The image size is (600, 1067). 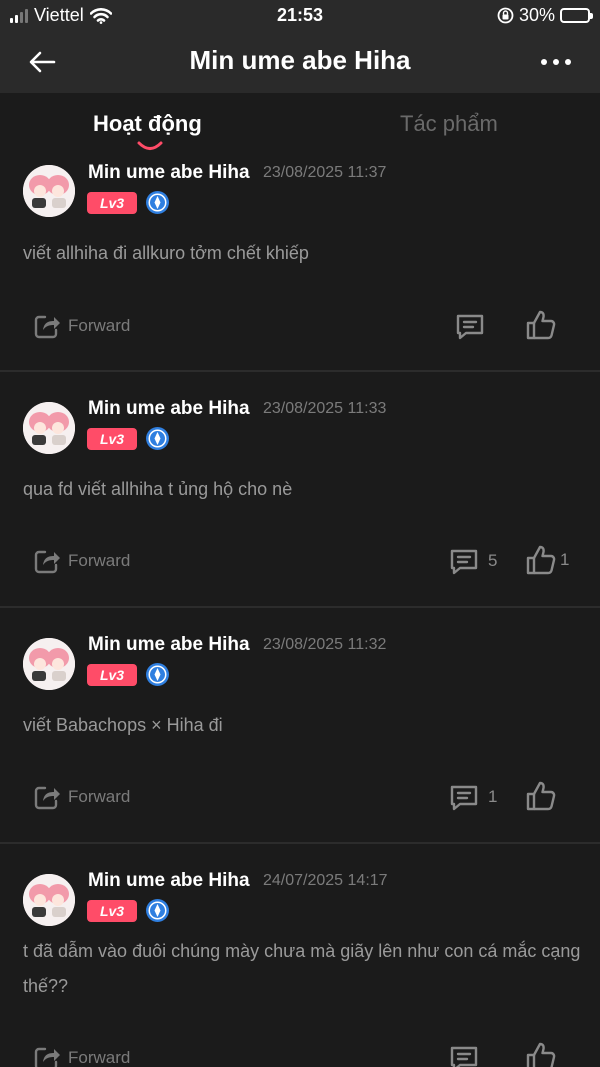 I want to click on page-title: Min ume abe Hiha, so click(x=300, y=60).